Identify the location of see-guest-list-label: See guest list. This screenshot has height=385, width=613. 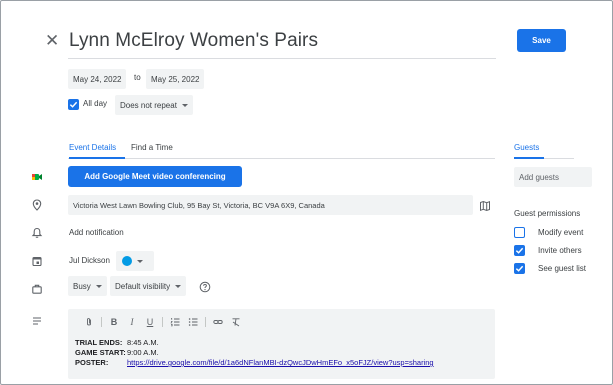
(562, 268).